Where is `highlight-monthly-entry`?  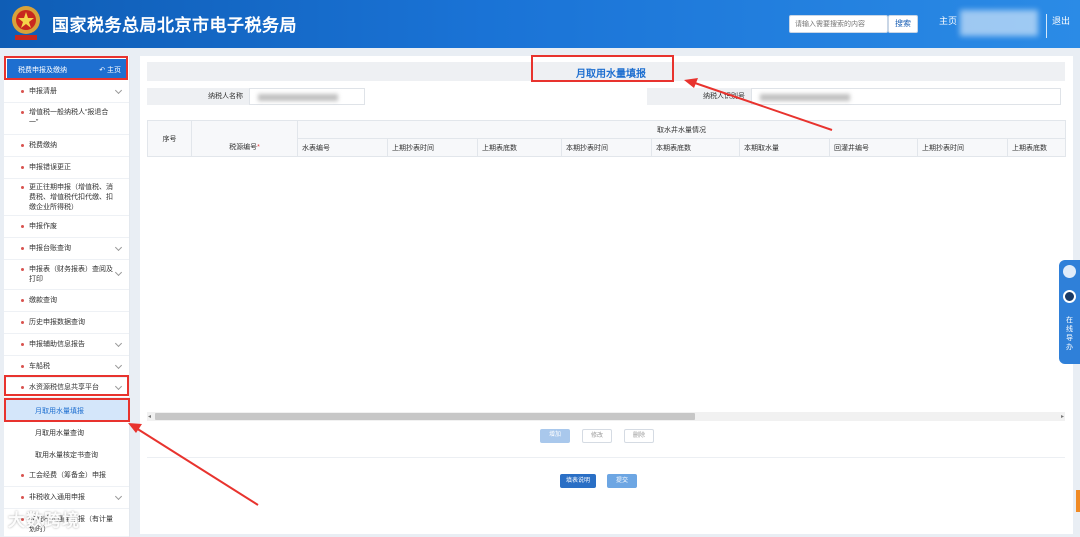 highlight-monthly-entry is located at coordinates (67, 410).